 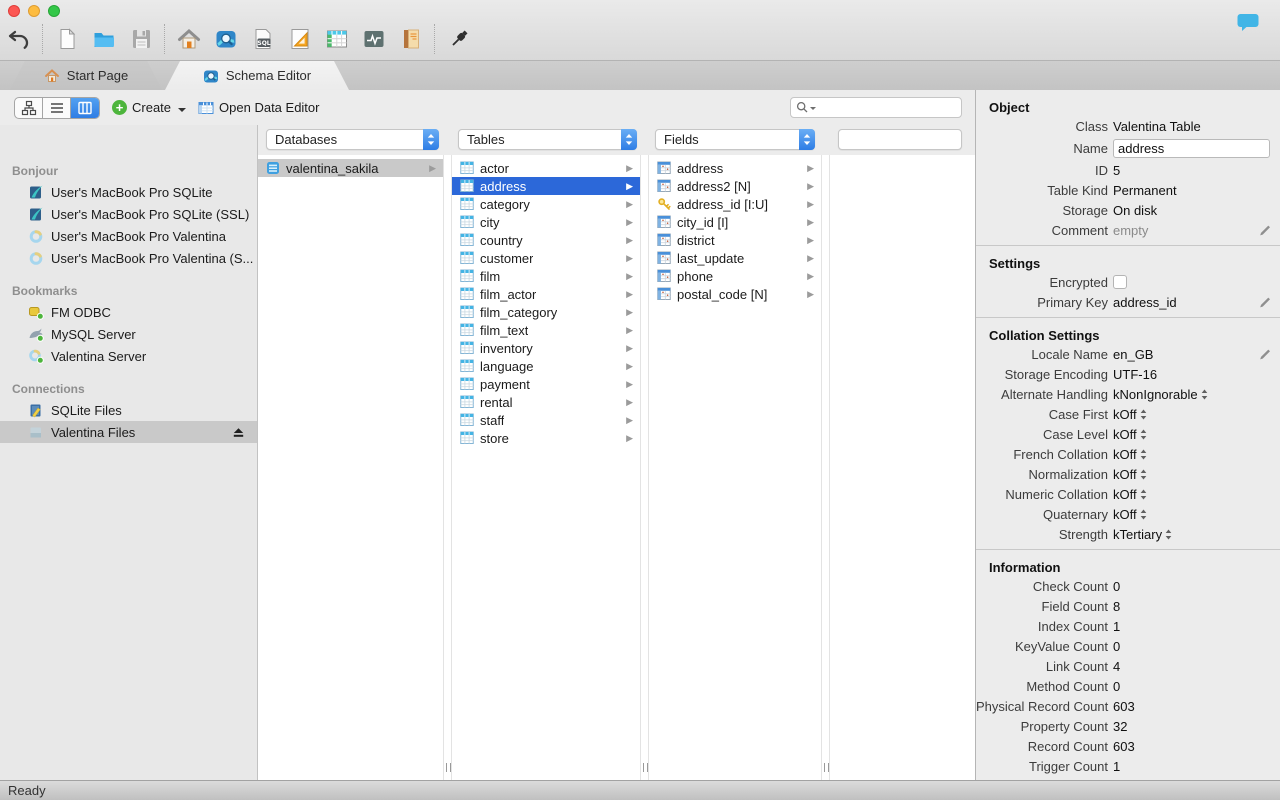 I want to click on browser-row-store: store ▶, so click(x=546, y=438).